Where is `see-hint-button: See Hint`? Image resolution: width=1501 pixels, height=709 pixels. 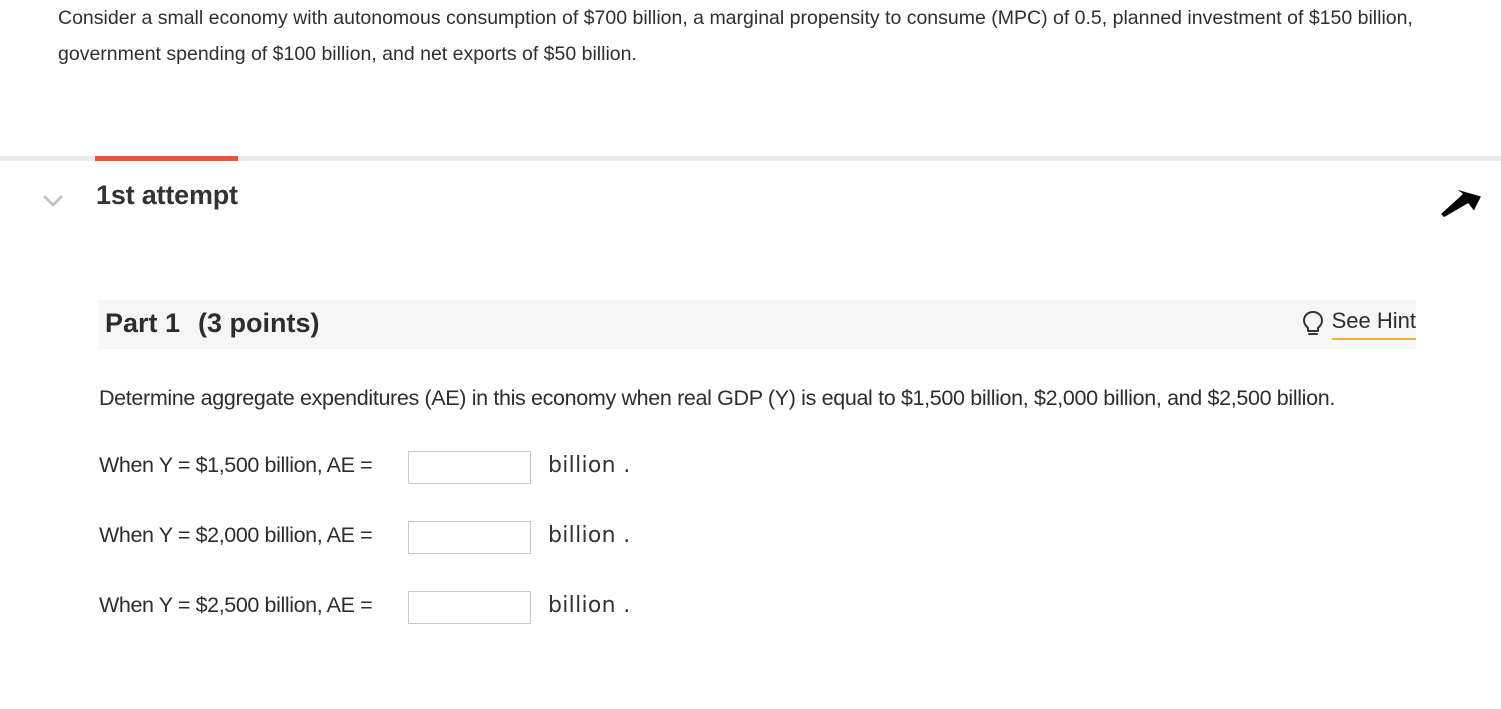 see-hint-button: See Hint is located at coordinates (1359, 323).